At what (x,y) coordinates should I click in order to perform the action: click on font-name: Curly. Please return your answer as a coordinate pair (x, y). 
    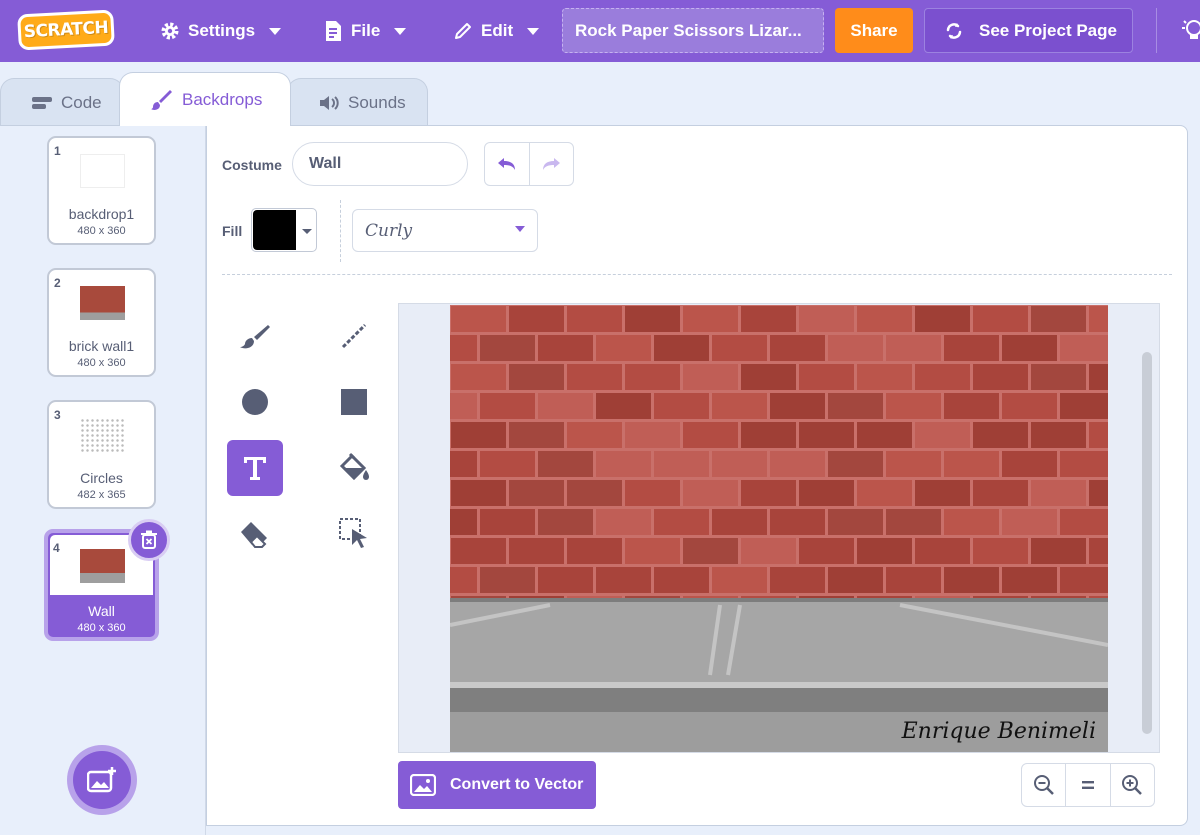
    Looking at the image, I should click on (389, 230).